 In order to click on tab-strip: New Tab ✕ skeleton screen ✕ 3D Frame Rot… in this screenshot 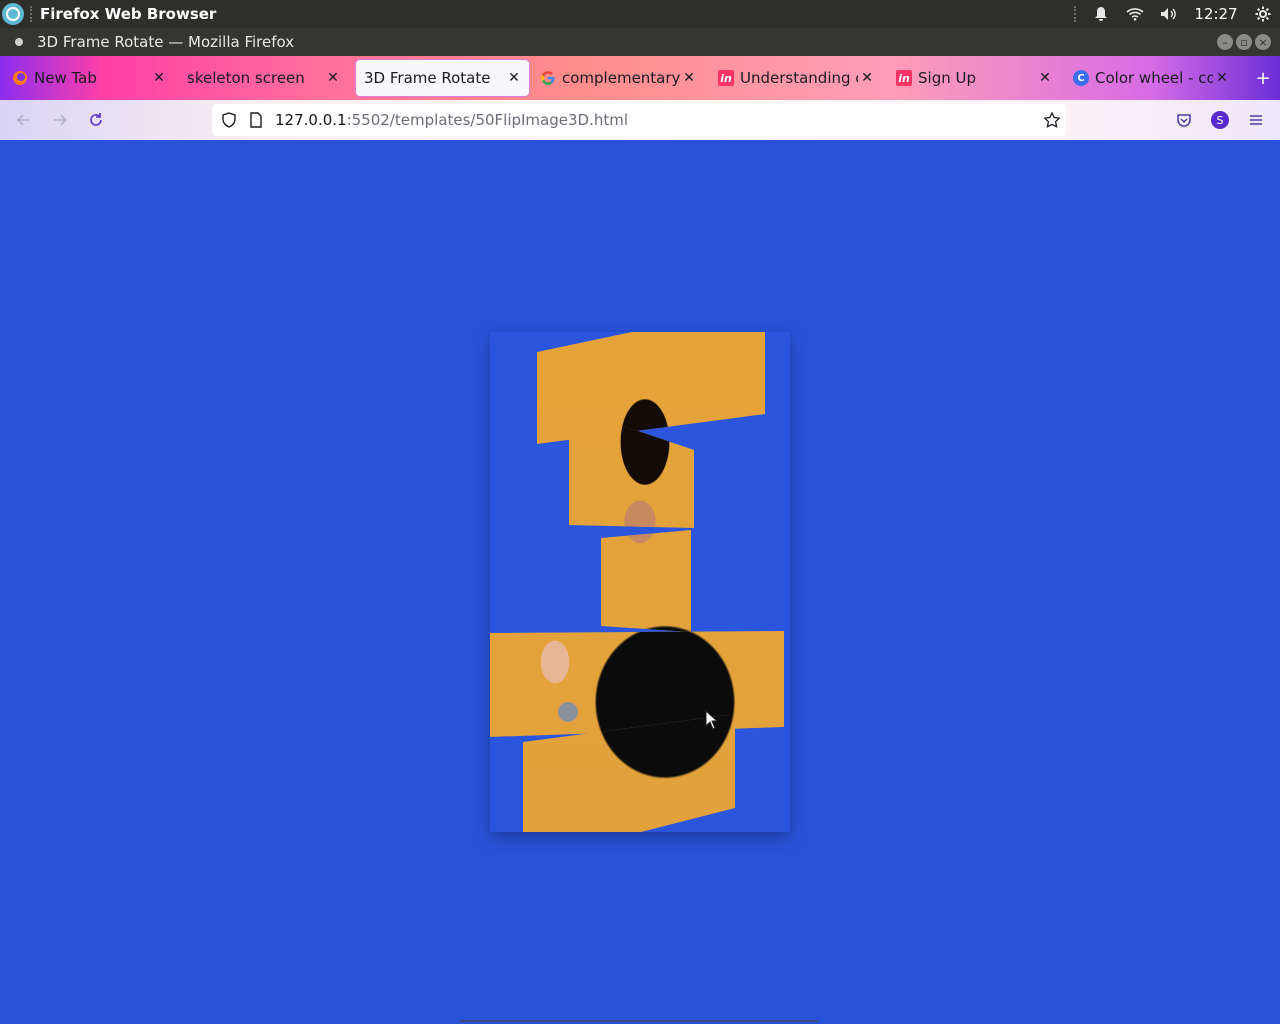, I will do `click(640, 78)`.